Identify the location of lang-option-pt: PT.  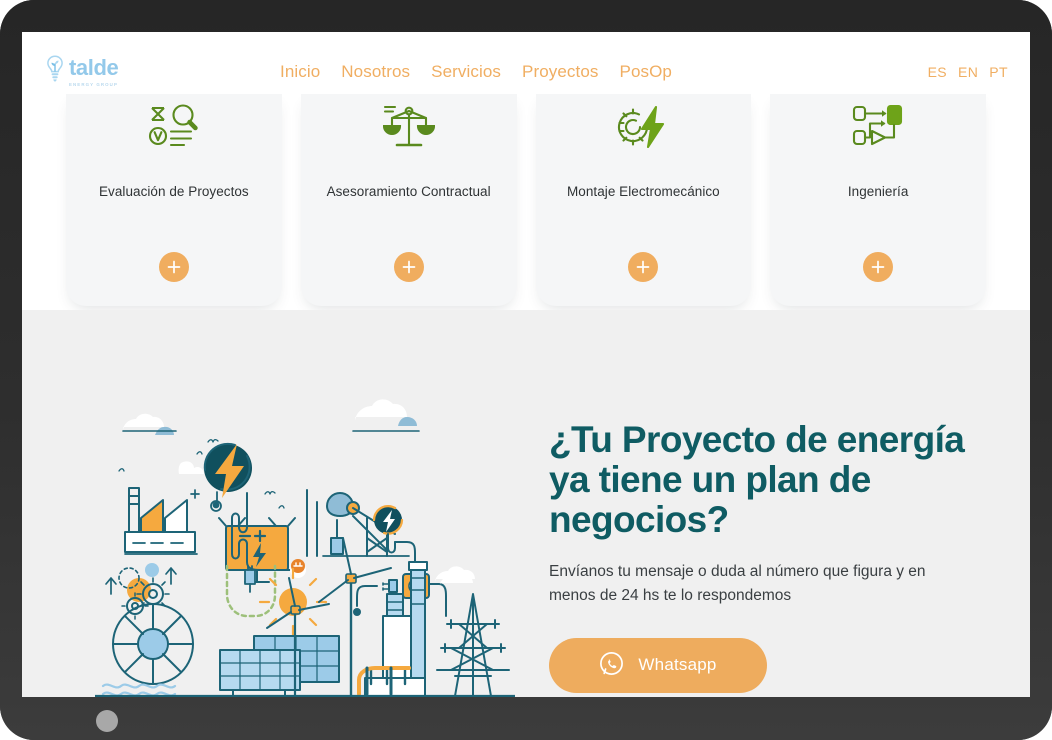
(998, 72).